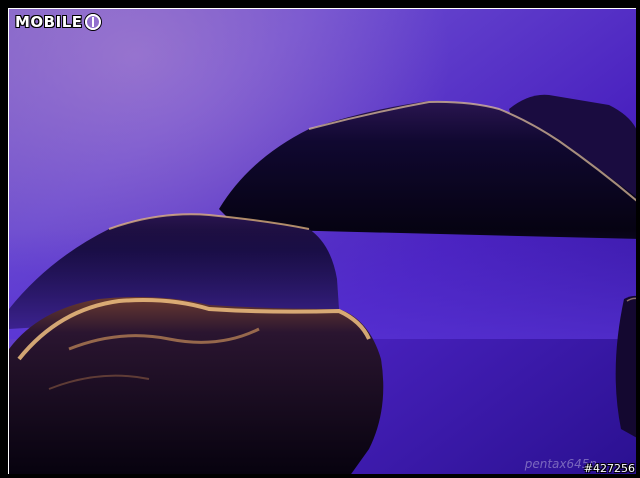  I want to click on mobile01-logo: MOBILE, so click(58, 22).